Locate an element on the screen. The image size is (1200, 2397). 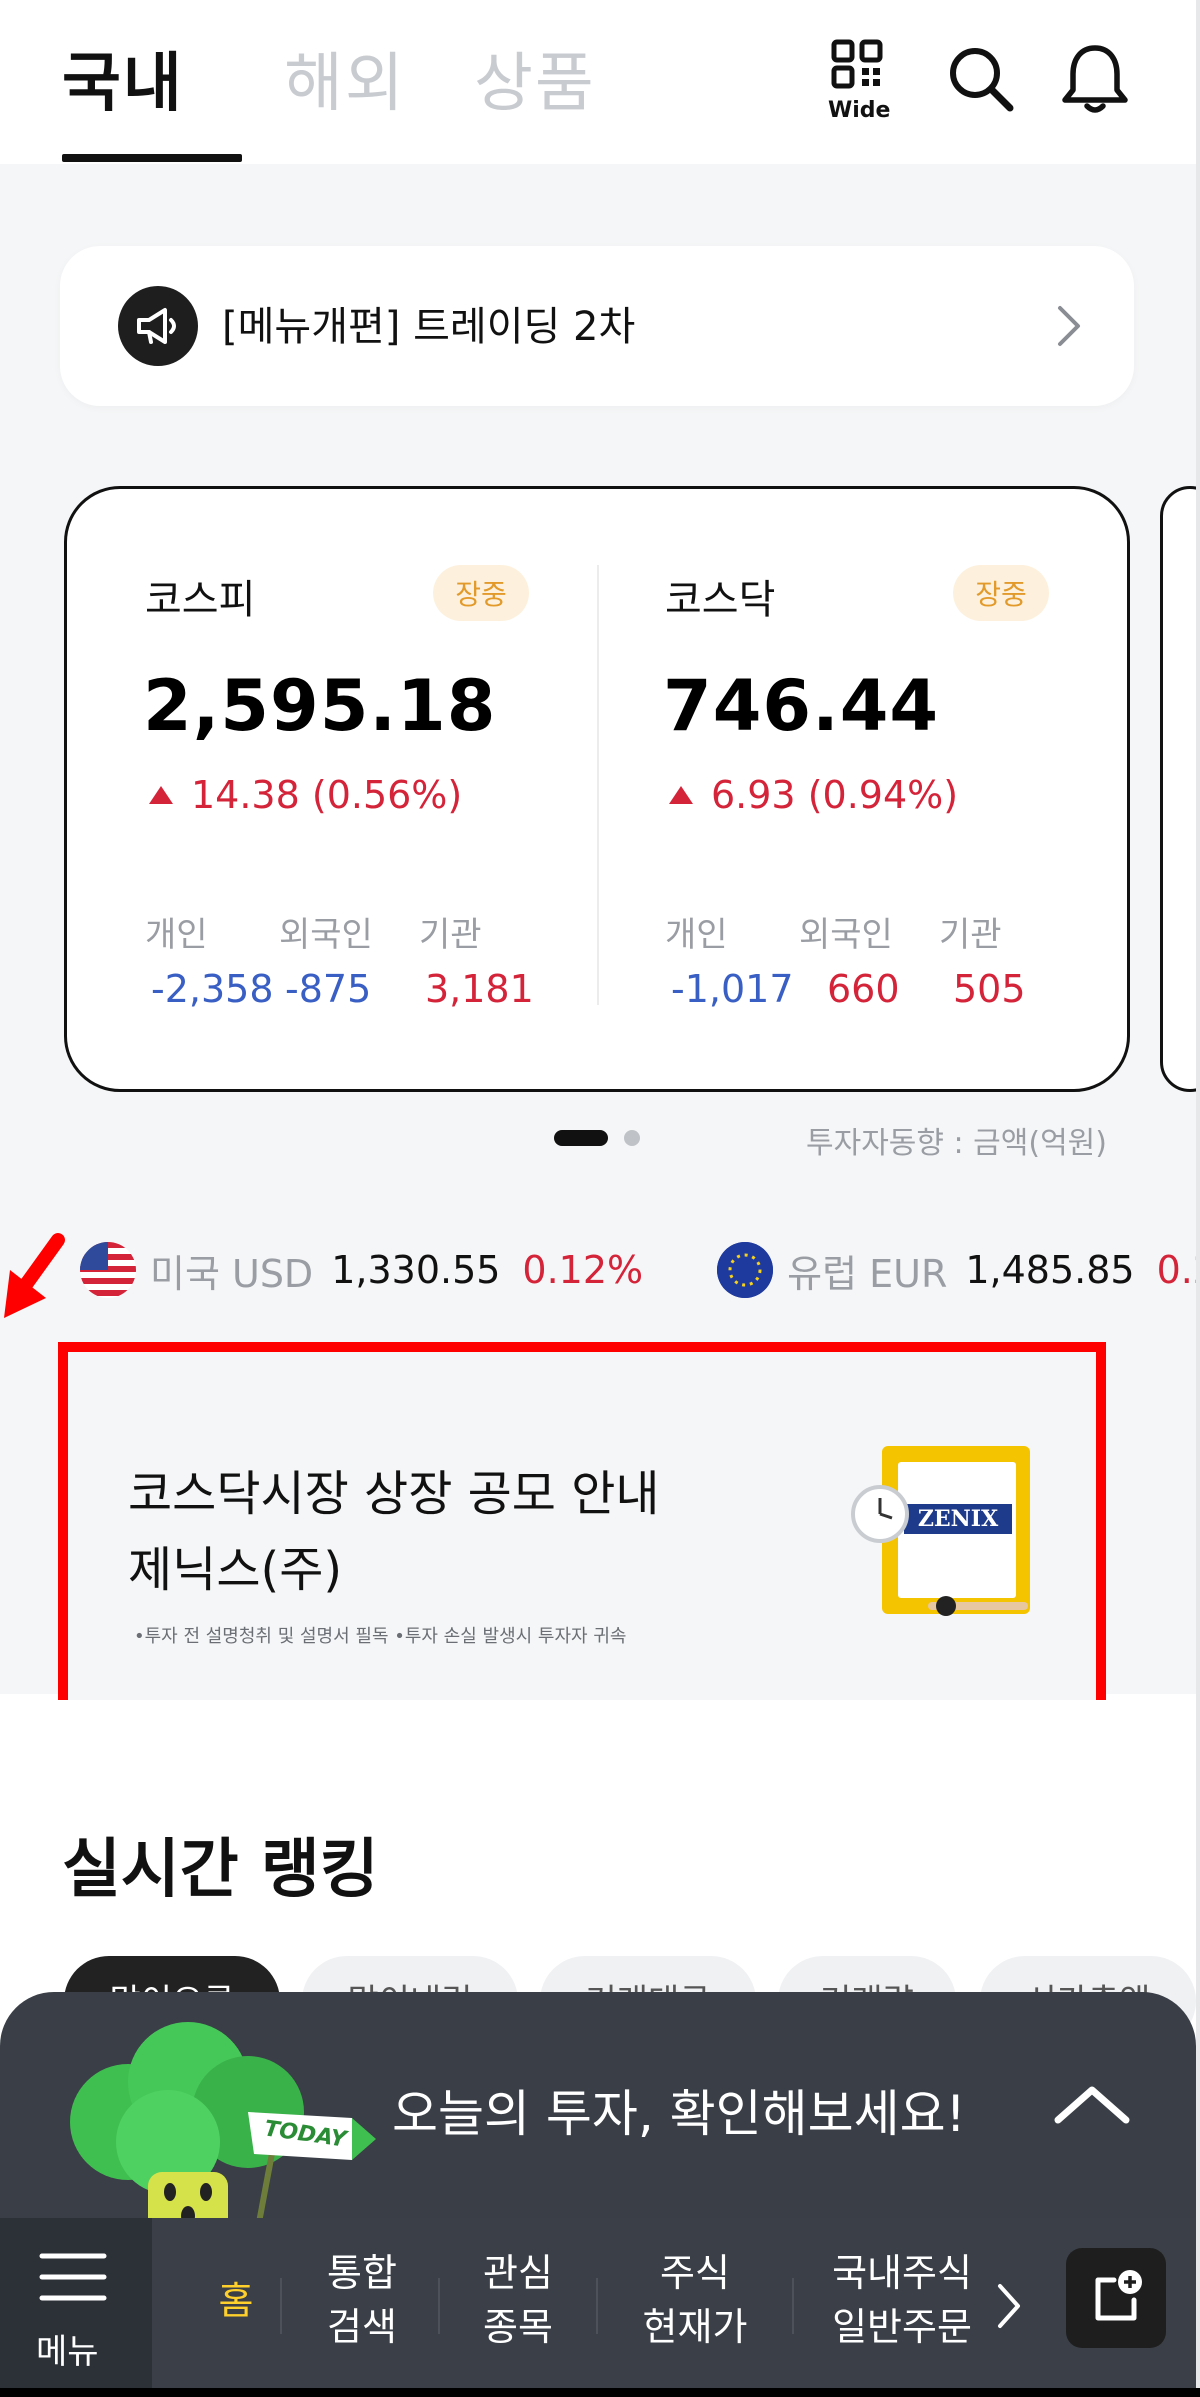
nav-item-label-line1: 통합 is located at coordinates (362, 2273).